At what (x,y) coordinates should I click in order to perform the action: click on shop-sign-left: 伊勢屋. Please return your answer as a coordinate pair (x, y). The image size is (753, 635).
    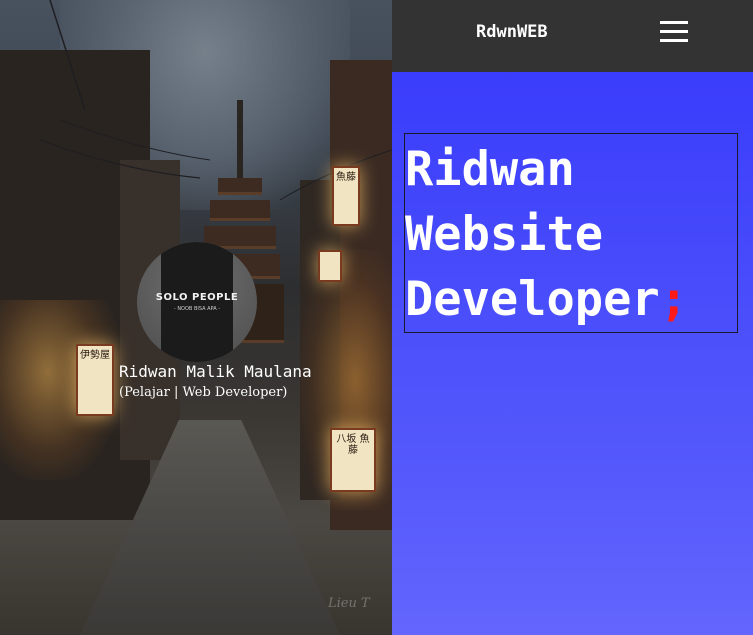
    Looking at the image, I should click on (95, 380).